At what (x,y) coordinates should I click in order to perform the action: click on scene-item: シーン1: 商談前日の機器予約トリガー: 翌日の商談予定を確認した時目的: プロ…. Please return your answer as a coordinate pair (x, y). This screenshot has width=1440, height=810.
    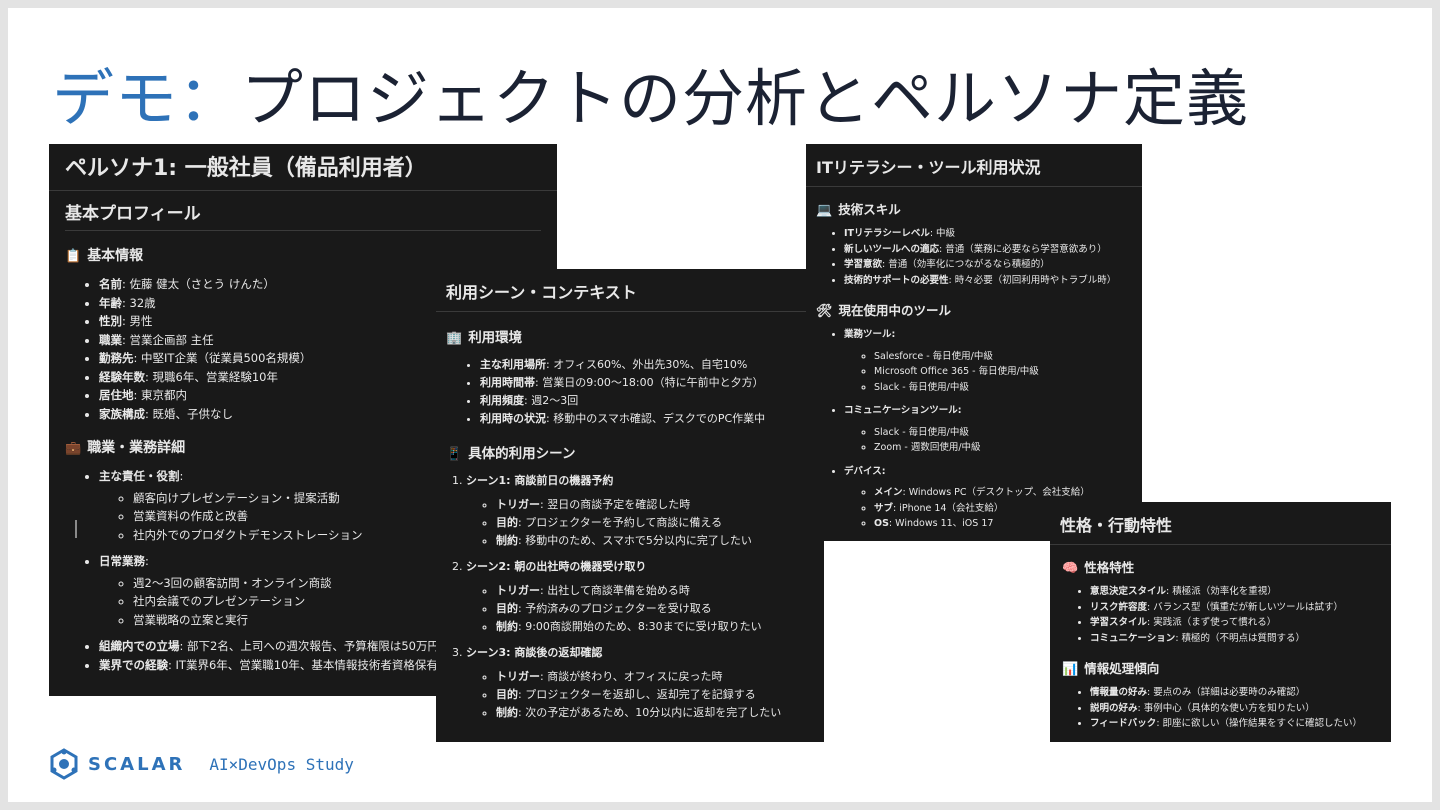
    Looking at the image, I should click on (645, 511).